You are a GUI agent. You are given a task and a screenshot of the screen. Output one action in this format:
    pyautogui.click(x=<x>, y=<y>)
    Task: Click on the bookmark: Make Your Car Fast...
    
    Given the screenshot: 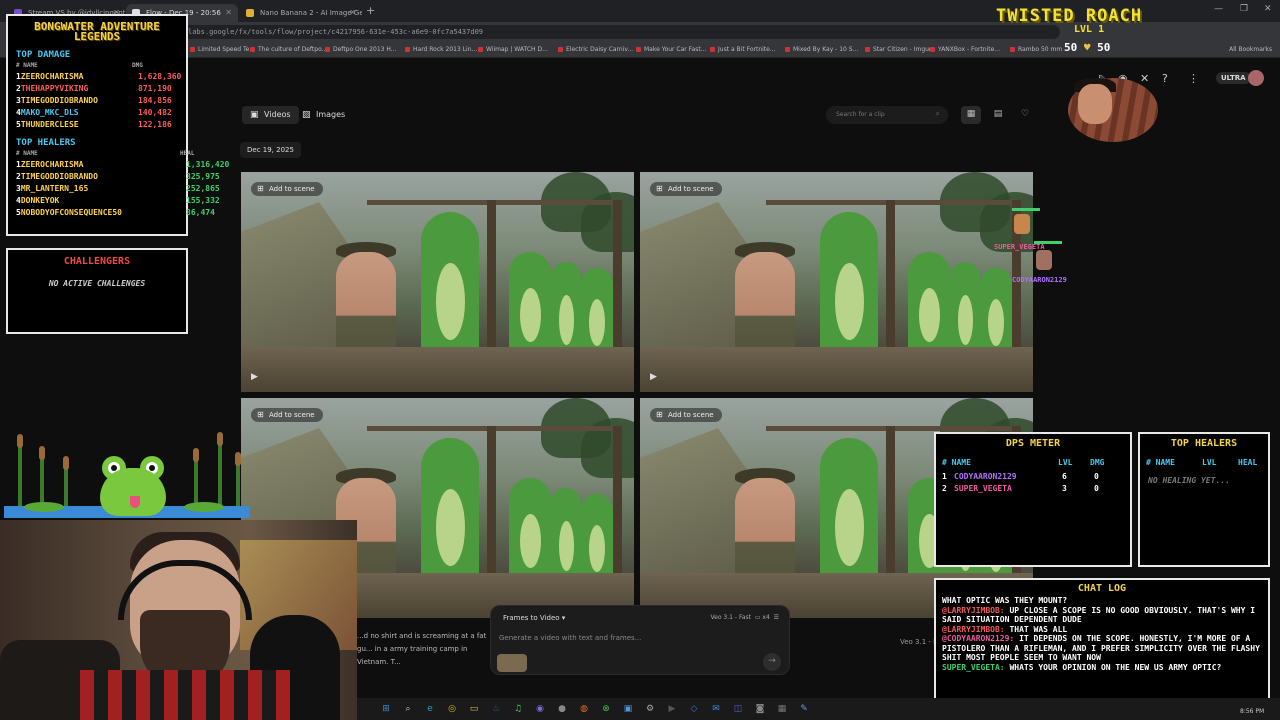 What is the action you would take?
    pyautogui.click(x=671, y=49)
    